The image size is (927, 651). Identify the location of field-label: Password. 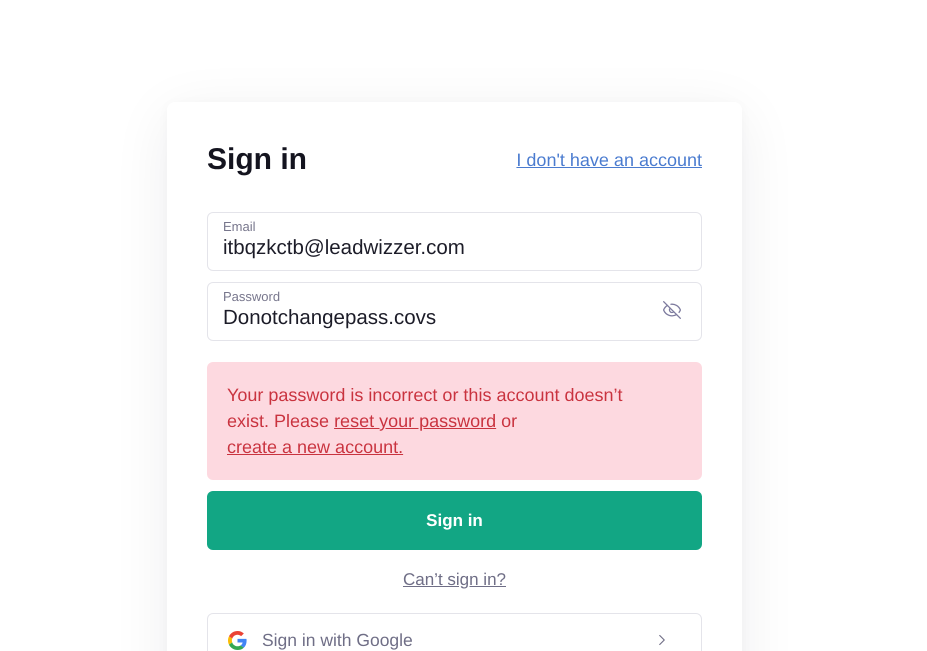
(251, 296).